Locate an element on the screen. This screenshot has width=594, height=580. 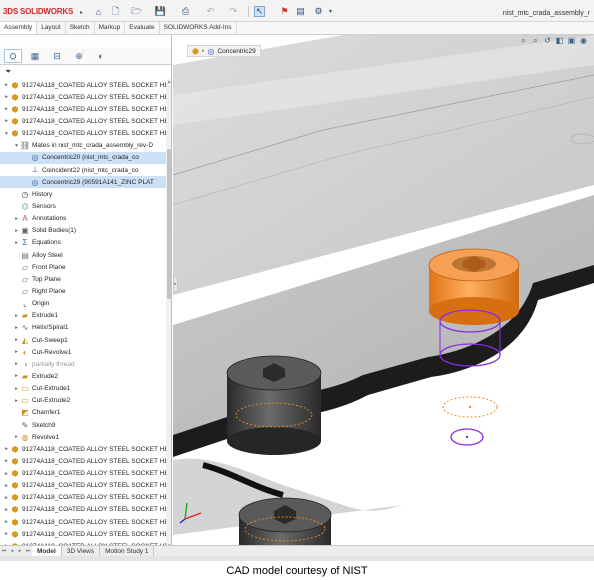
tab-assembly: Assembly is located at coordinates (19, 28).